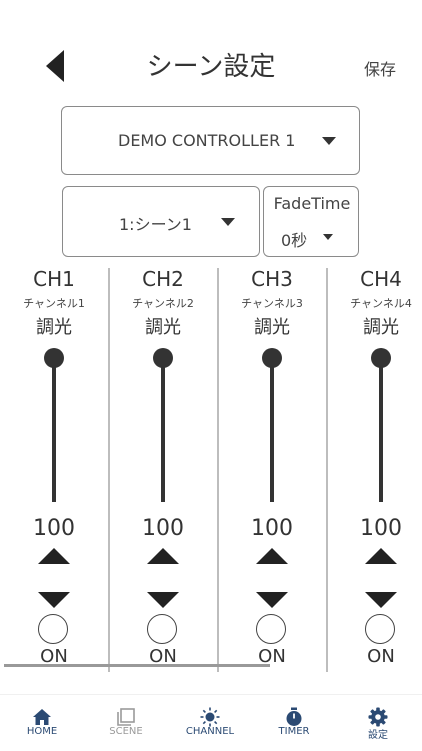 This screenshot has width=422, height=751. I want to click on channel-subname: チャンネル3, so click(272, 303).